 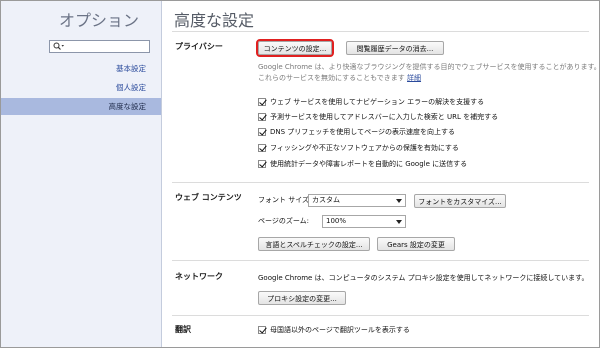 What do you see at coordinates (364, 148) in the screenshot?
I see `checkbox-label: フィッシングや不正なソフトウェアからの保護を有効にする` at bounding box center [364, 148].